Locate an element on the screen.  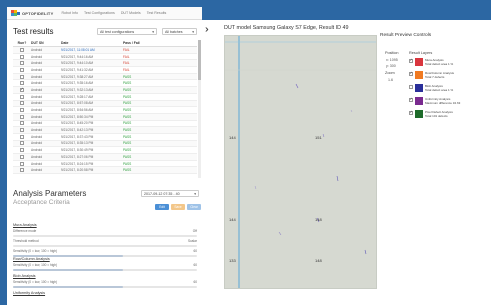
nav-link: Robot Info is located at coordinates (69, 13).